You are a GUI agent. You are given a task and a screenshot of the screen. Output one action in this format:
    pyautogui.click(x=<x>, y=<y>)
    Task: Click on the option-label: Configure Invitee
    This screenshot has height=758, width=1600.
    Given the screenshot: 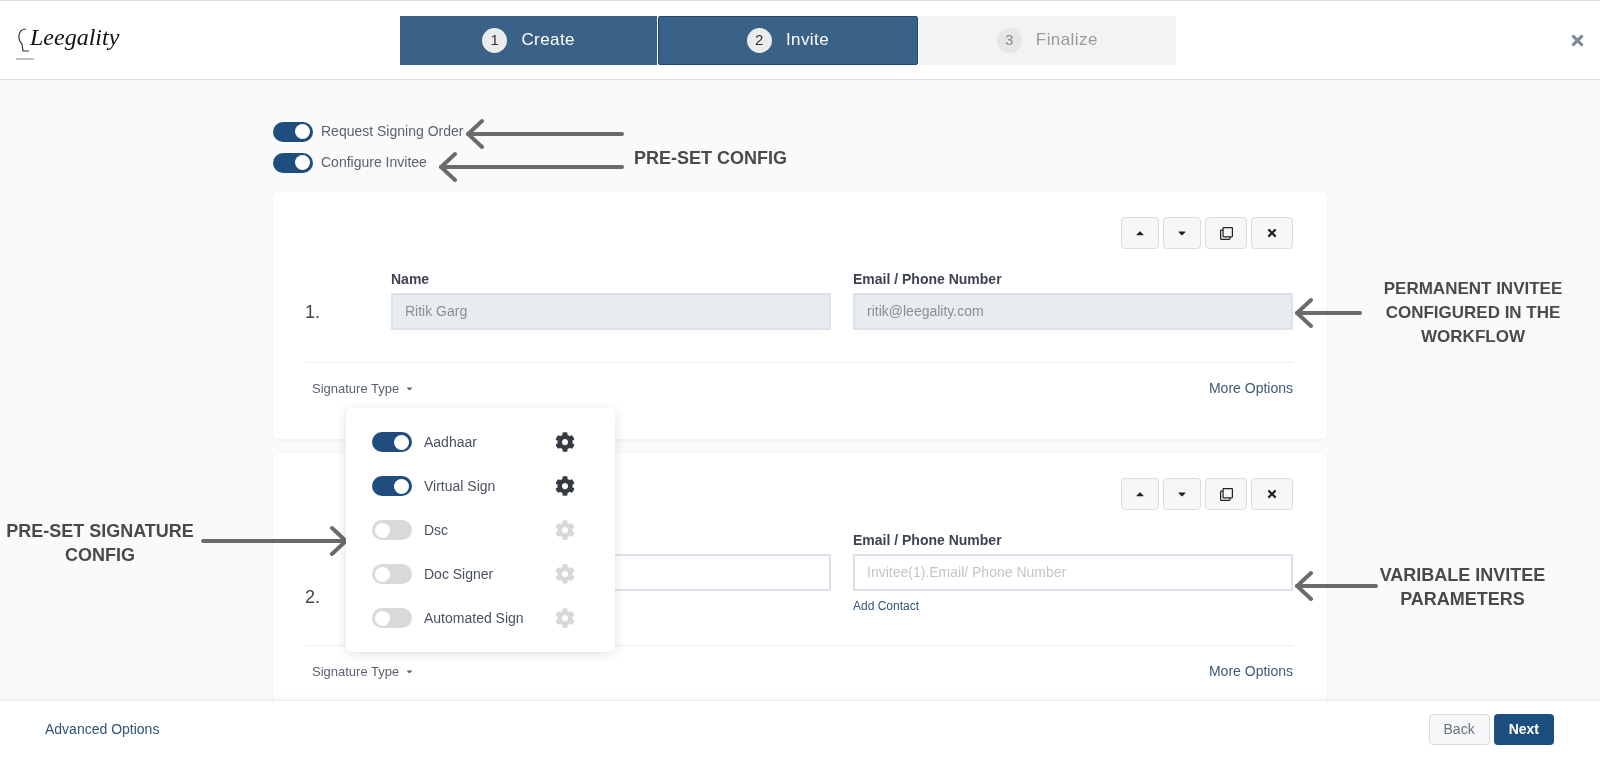 What is the action you would take?
    pyautogui.click(x=374, y=162)
    